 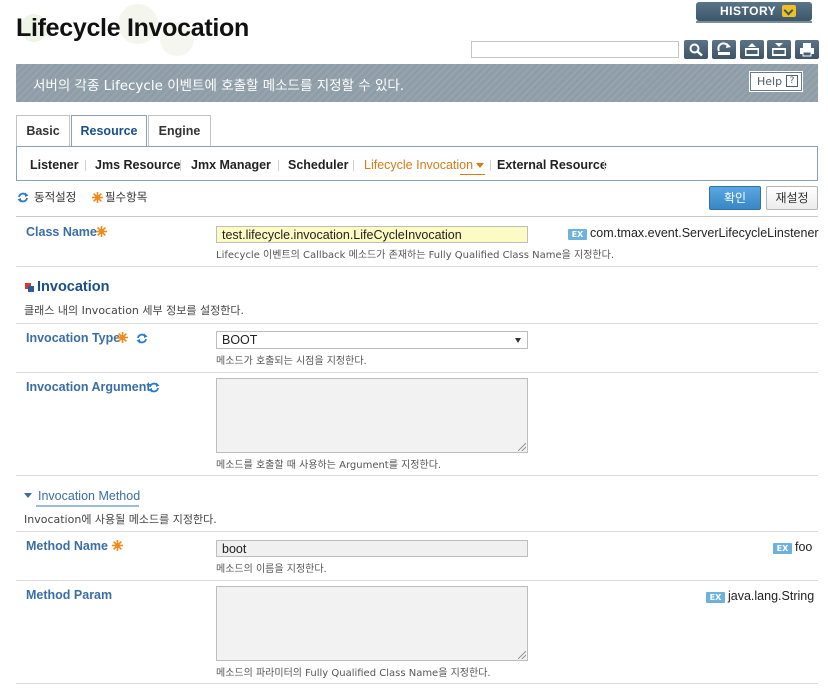 What do you see at coordinates (575, 49) in the screenshot?
I see `search-input` at bounding box center [575, 49].